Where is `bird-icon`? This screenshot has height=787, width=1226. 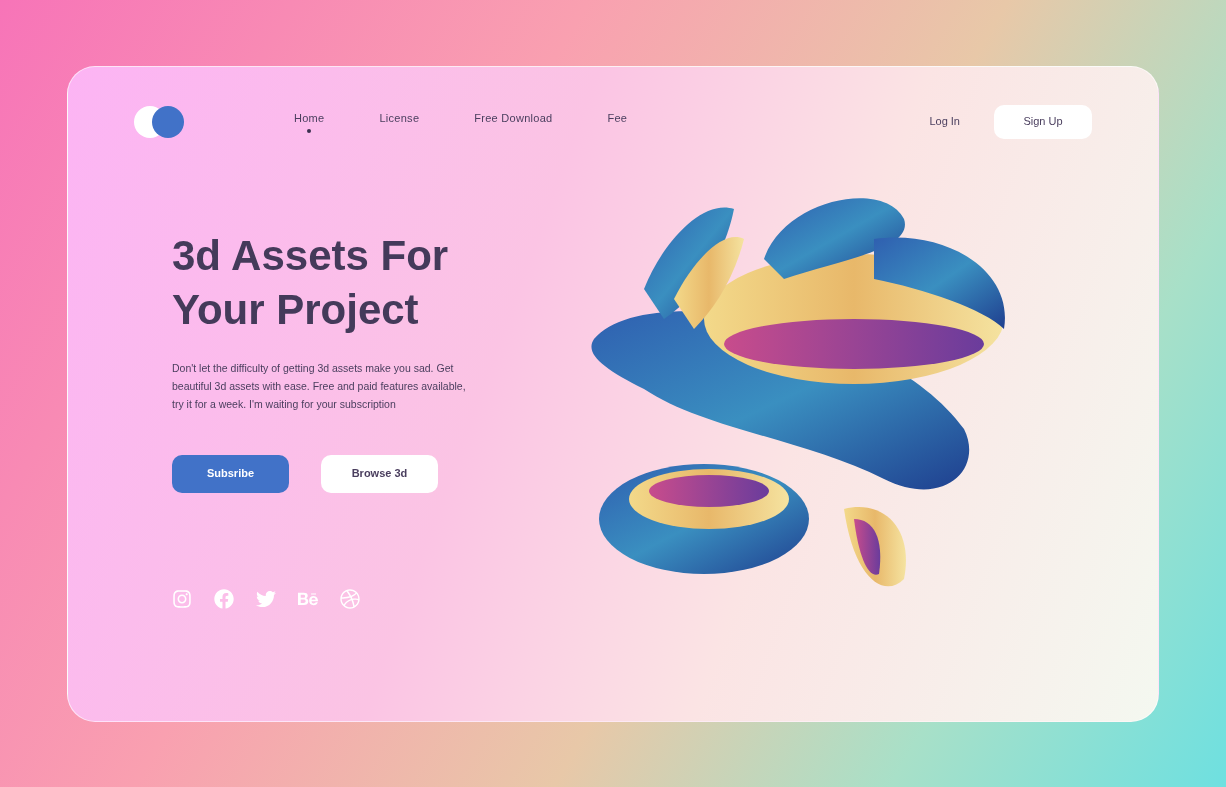 bird-icon is located at coordinates (266, 598).